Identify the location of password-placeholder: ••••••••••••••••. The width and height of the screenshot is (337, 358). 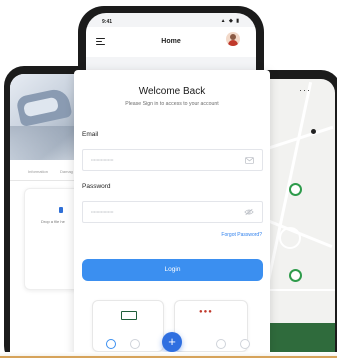
(102, 211).